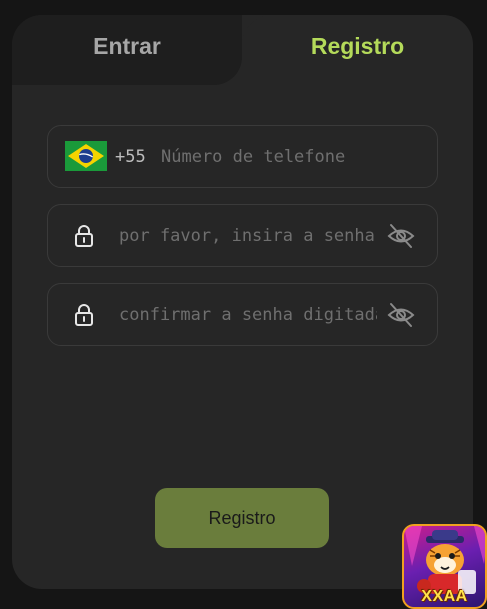  What do you see at coordinates (130, 156) in the screenshot?
I see `country-code: +55` at bounding box center [130, 156].